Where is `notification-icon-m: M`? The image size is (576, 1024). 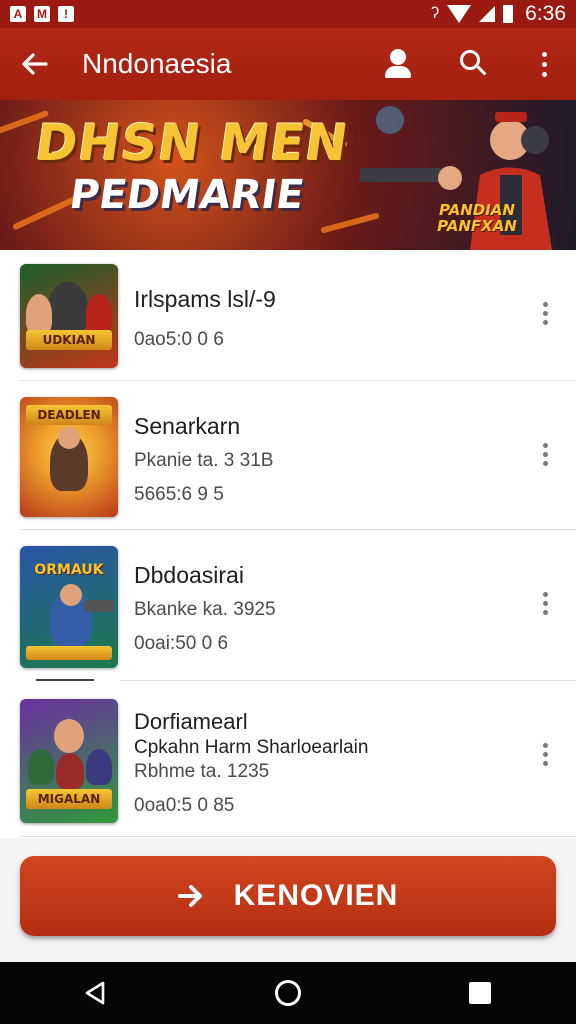 notification-icon-m: M is located at coordinates (42, 14).